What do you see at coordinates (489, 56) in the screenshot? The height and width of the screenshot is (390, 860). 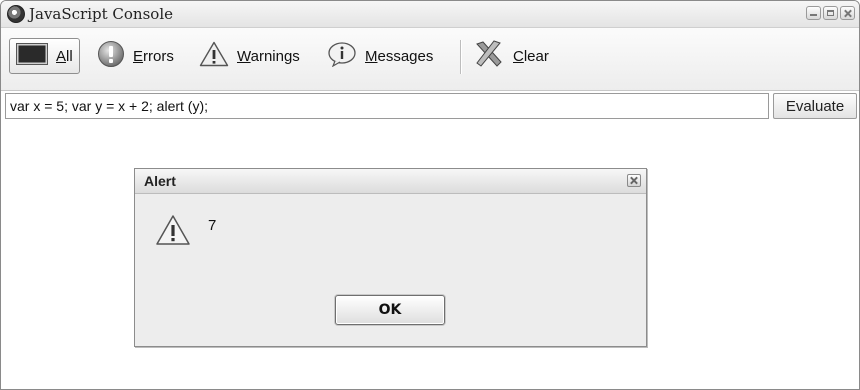 I see `clear-x-icon` at bounding box center [489, 56].